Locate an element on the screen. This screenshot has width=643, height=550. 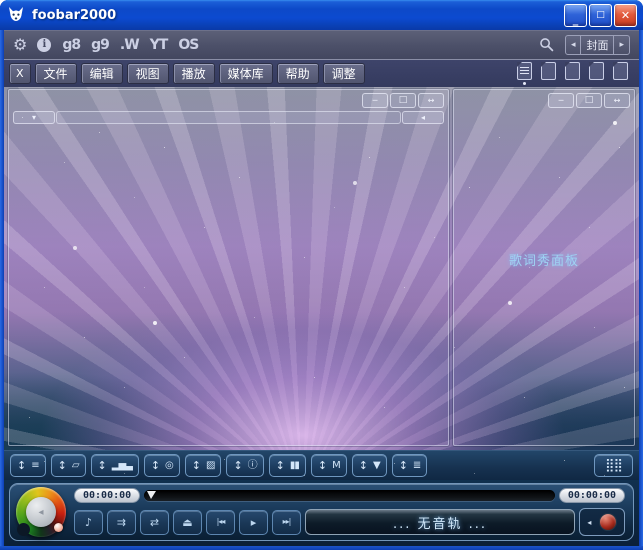
toggle-spiral-vis: ↕ ◎ is located at coordinates (161, 465).